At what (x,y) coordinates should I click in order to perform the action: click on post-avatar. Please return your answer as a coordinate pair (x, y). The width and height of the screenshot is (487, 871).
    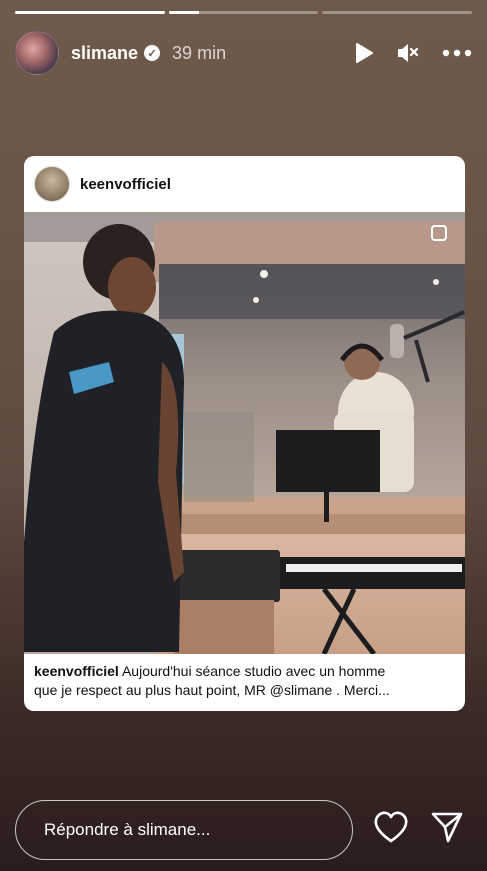
    Looking at the image, I should click on (52, 184).